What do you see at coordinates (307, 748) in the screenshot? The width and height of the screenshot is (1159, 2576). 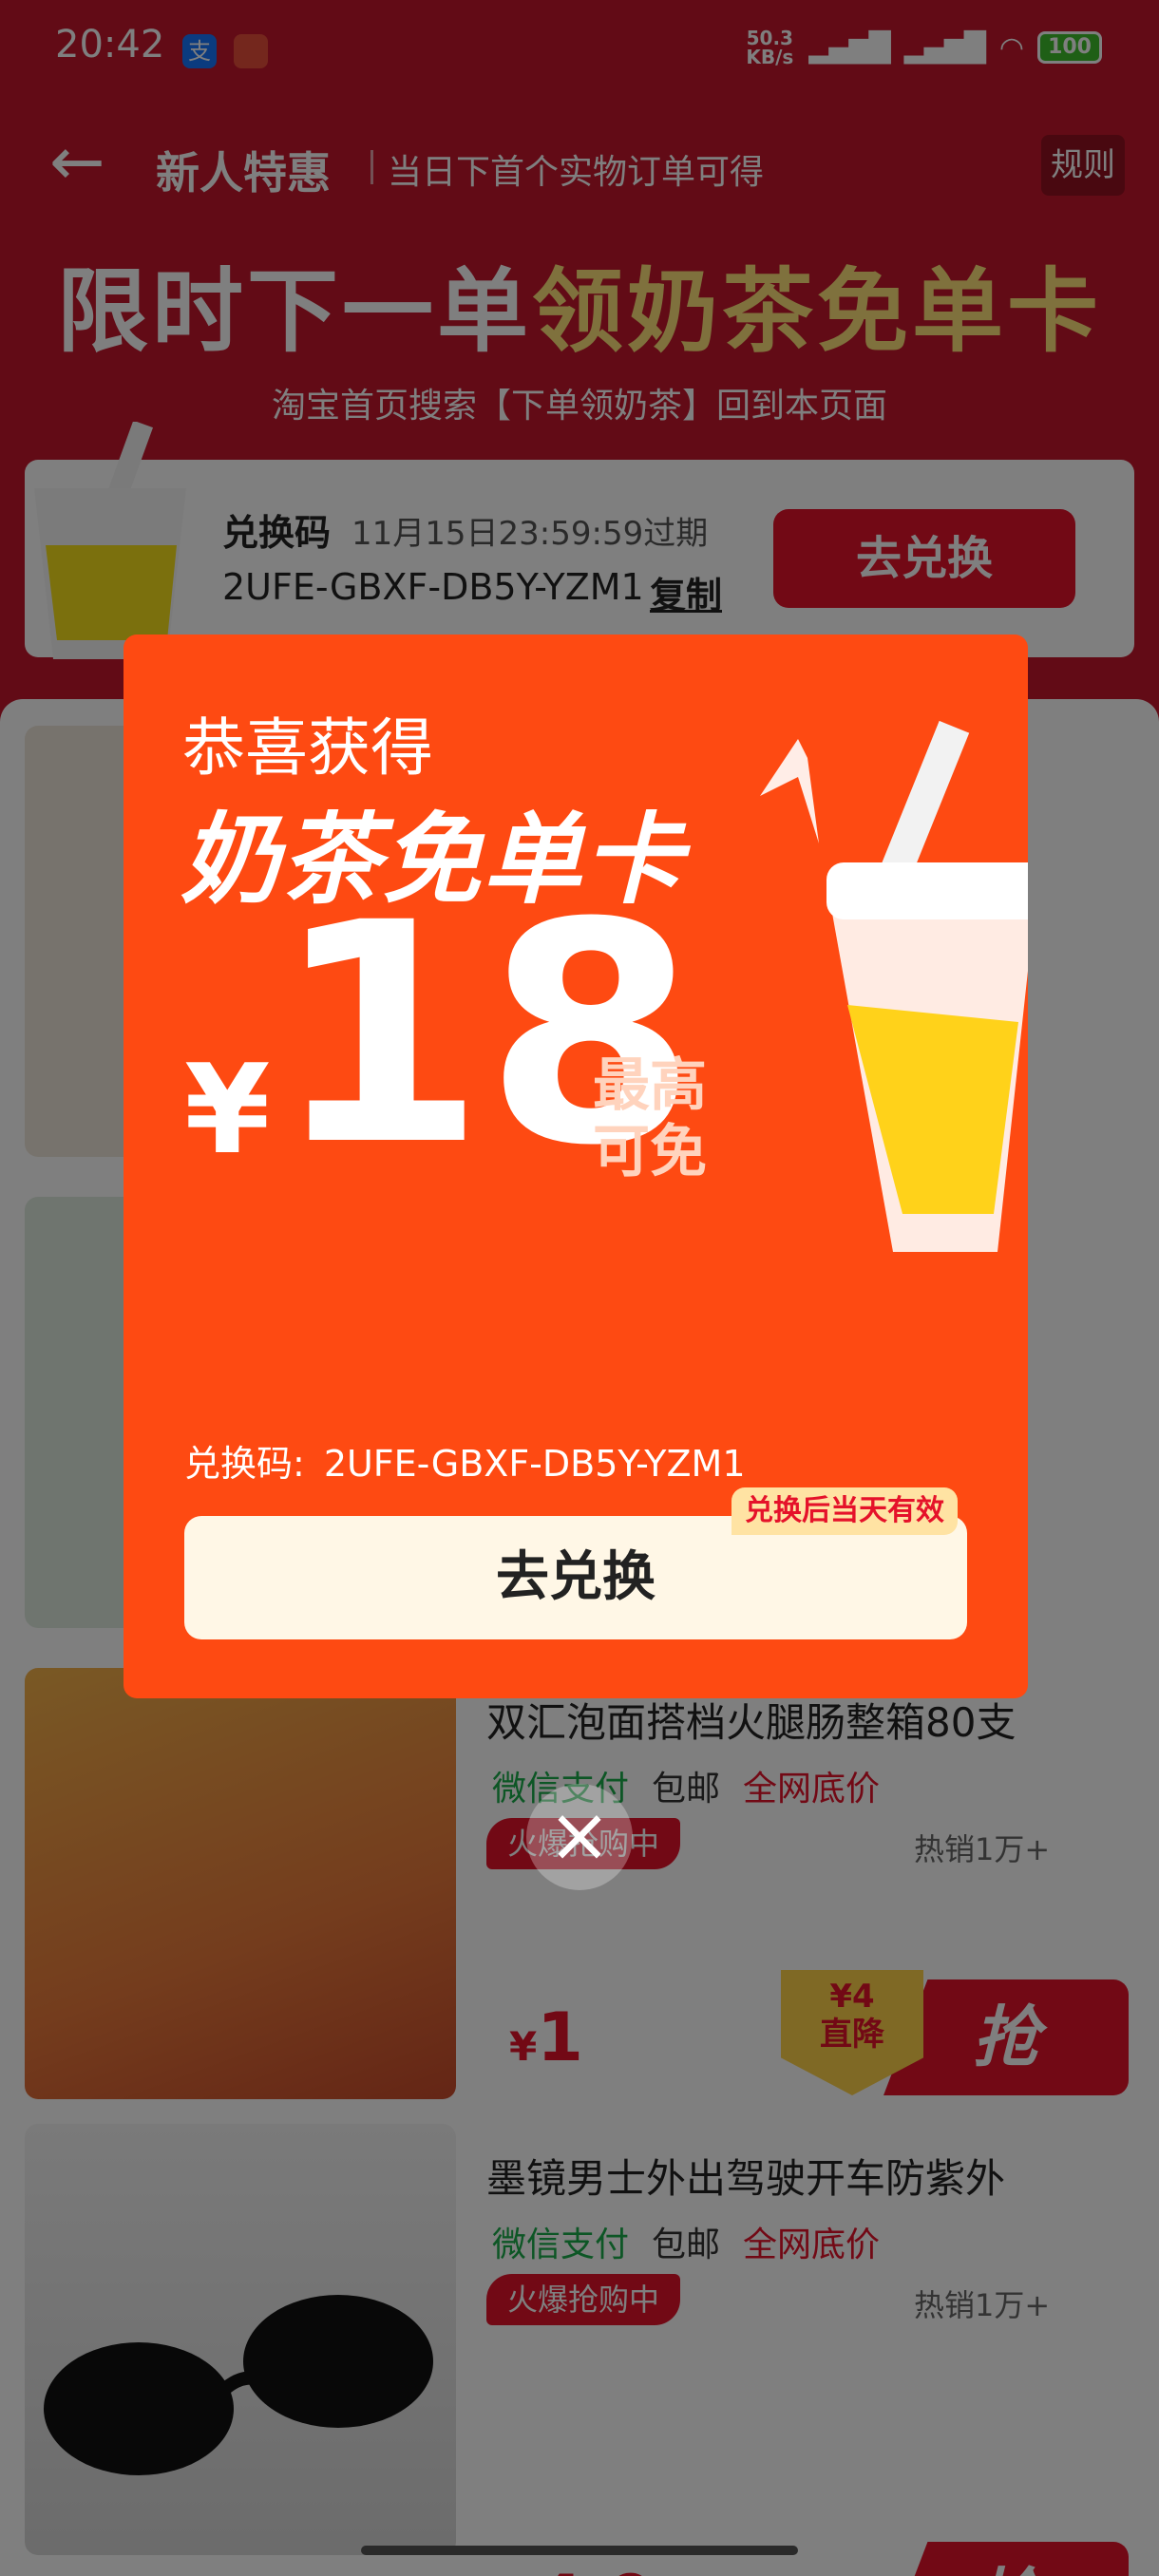 I see `congrats-text: 恭喜获得` at bounding box center [307, 748].